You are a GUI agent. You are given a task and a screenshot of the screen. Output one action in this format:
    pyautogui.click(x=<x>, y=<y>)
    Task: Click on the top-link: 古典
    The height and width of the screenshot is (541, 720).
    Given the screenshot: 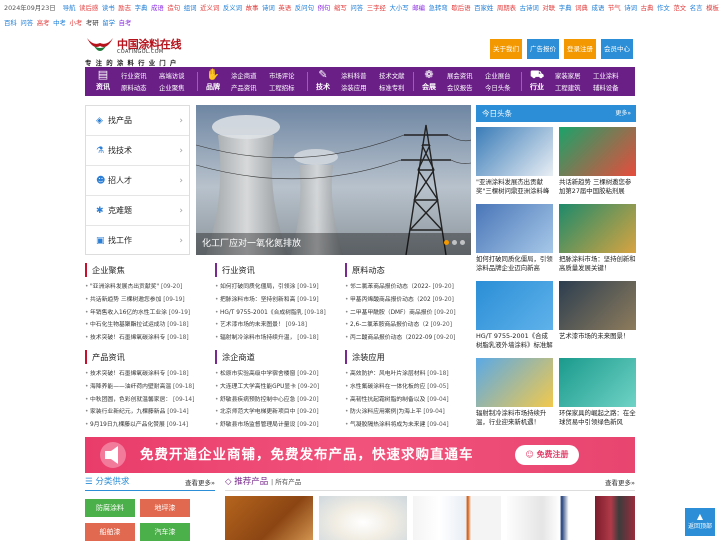 What is the action you would take?
    pyautogui.click(x=647, y=8)
    